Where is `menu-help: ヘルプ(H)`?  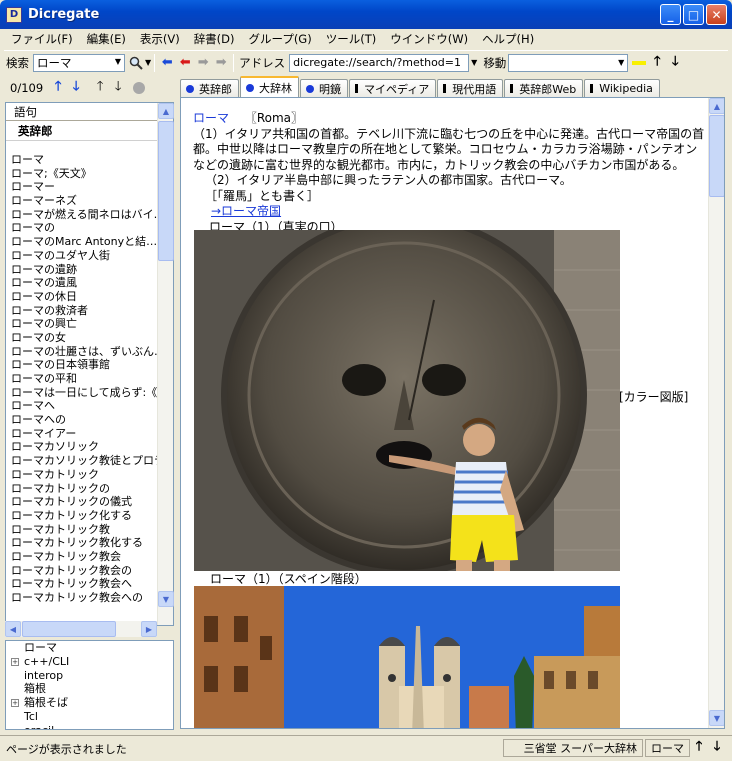 menu-help: ヘルプ(H) is located at coordinates (508, 39).